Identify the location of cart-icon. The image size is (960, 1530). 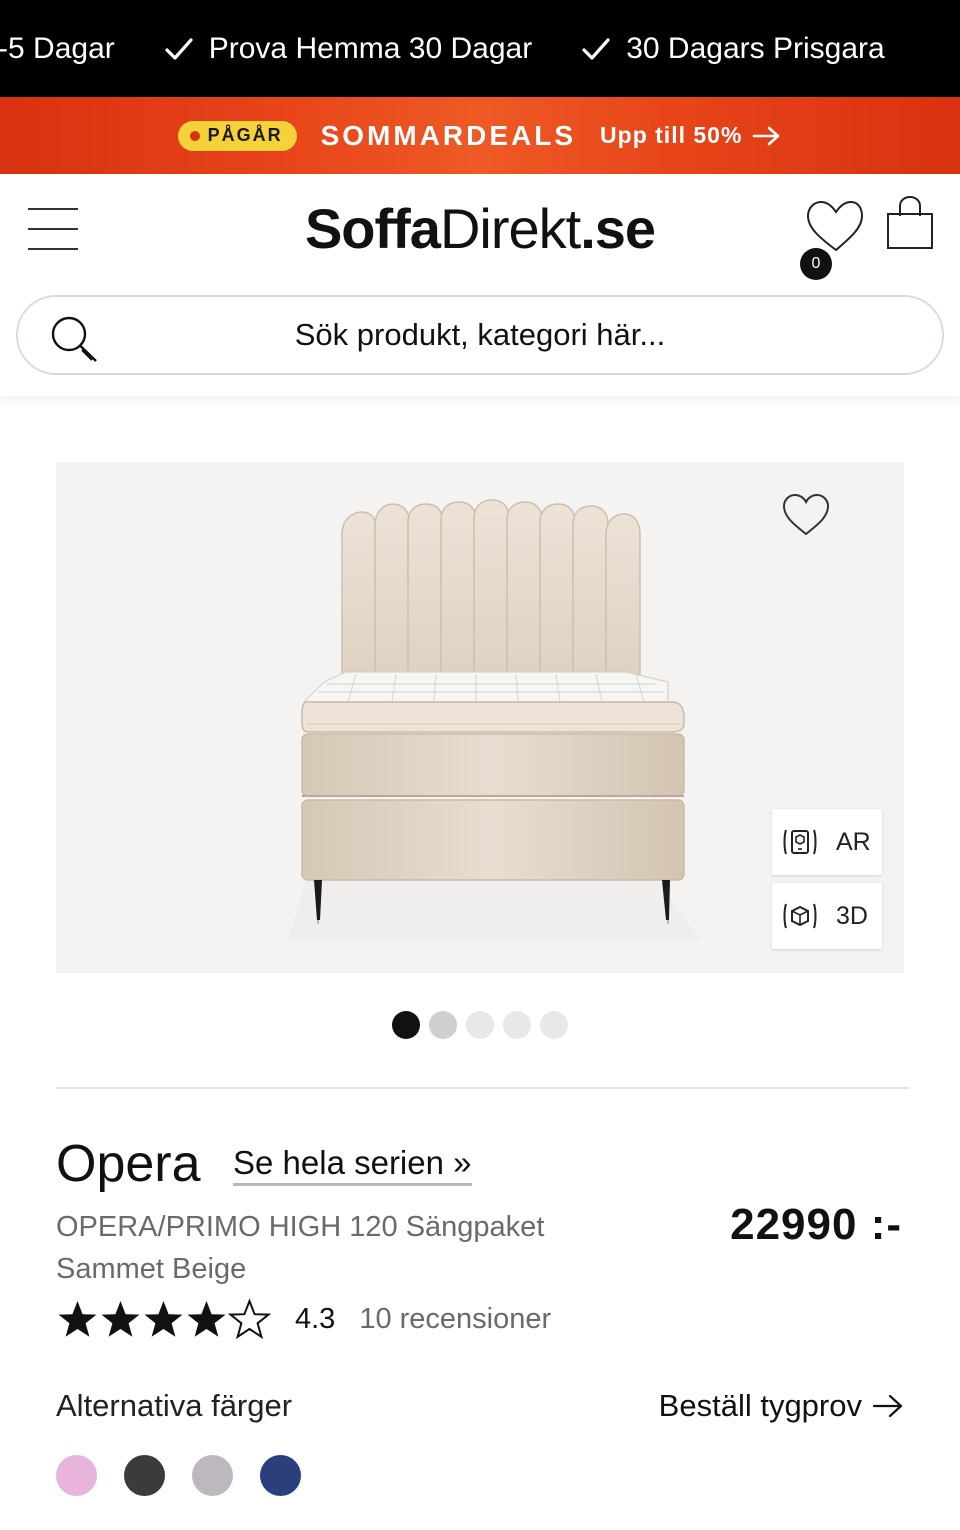
(910, 222).